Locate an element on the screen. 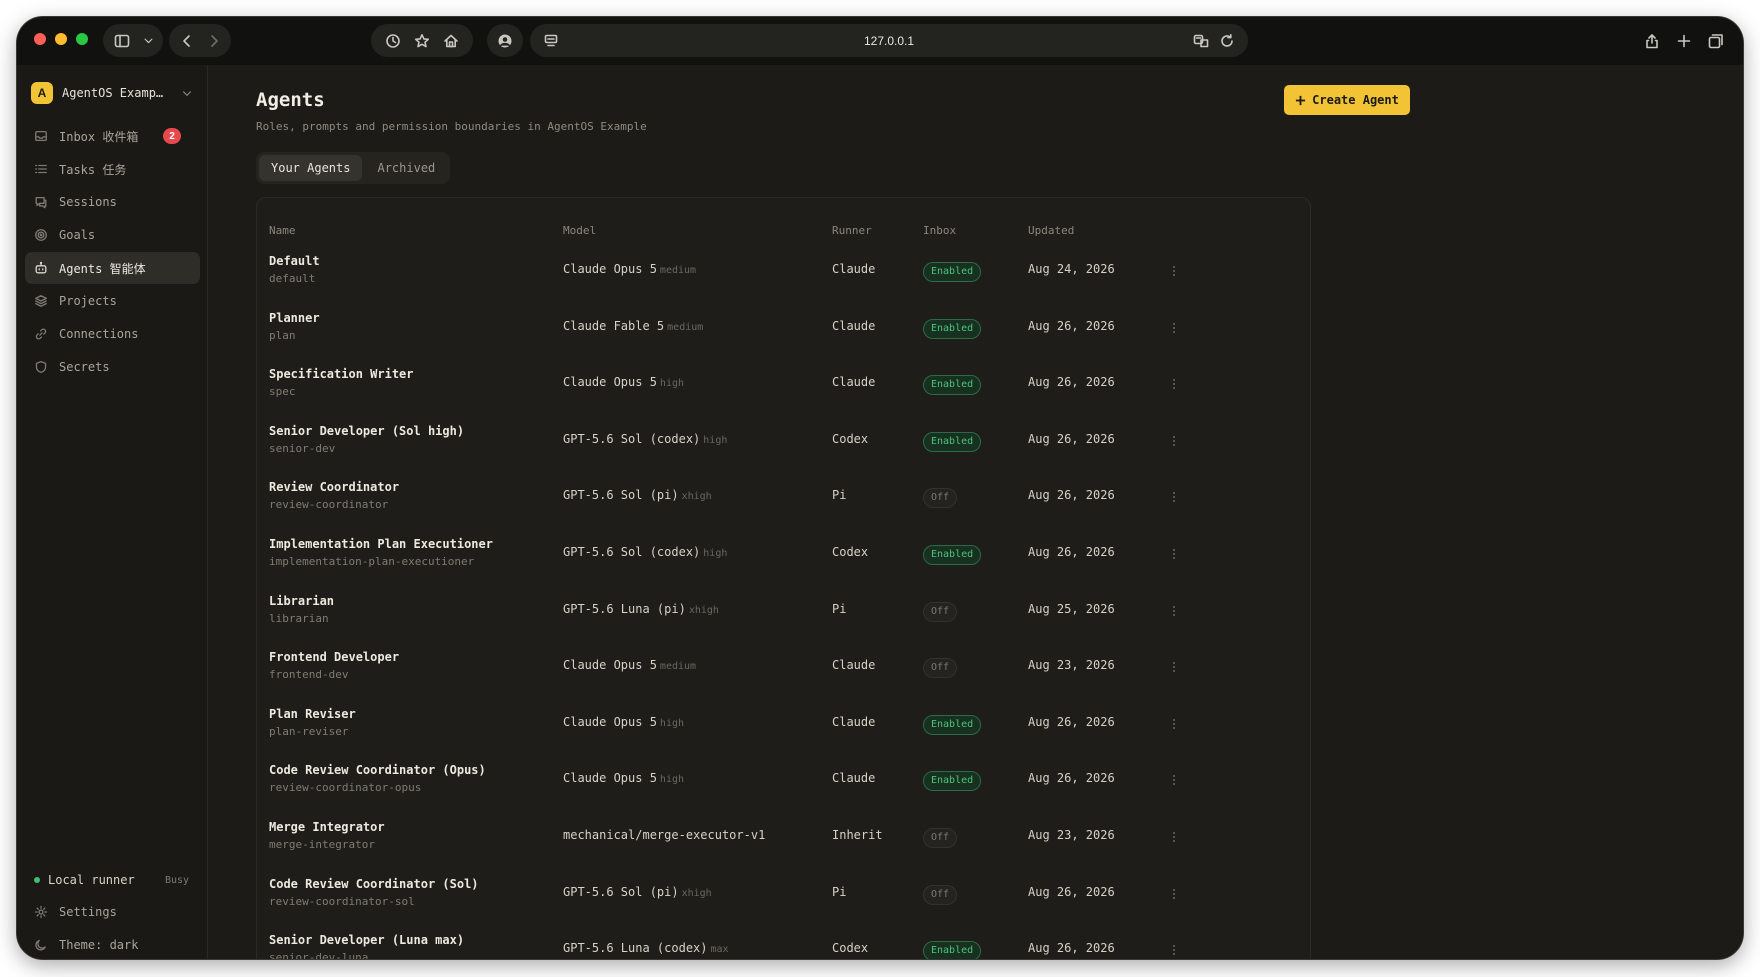 The image size is (1760, 977). settings-link: Settings is located at coordinates (112, 911).